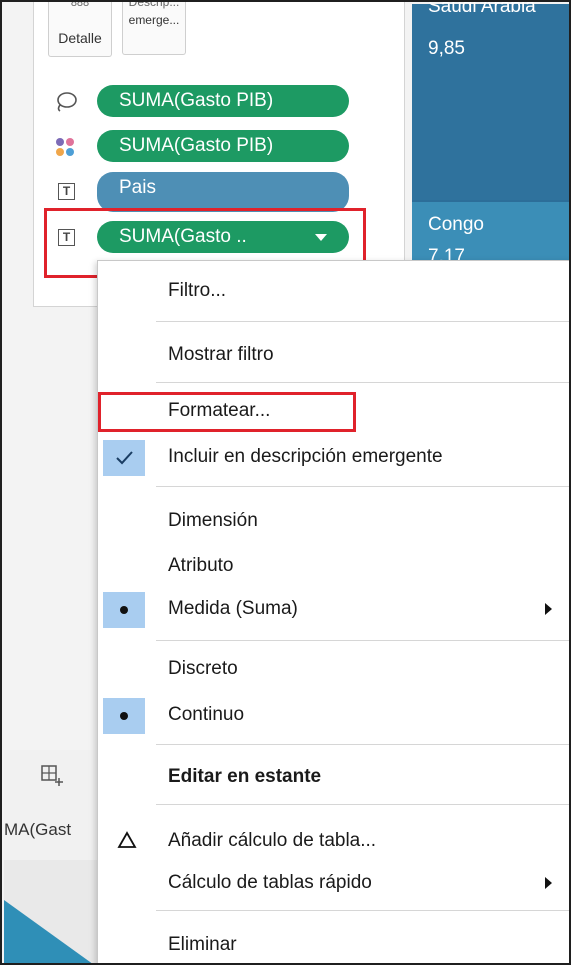 The height and width of the screenshot is (965, 571). What do you see at coordinates (48, 931) in the screenshot?
I see `decorative-triangle-icon` at bounding box center [48, 931].